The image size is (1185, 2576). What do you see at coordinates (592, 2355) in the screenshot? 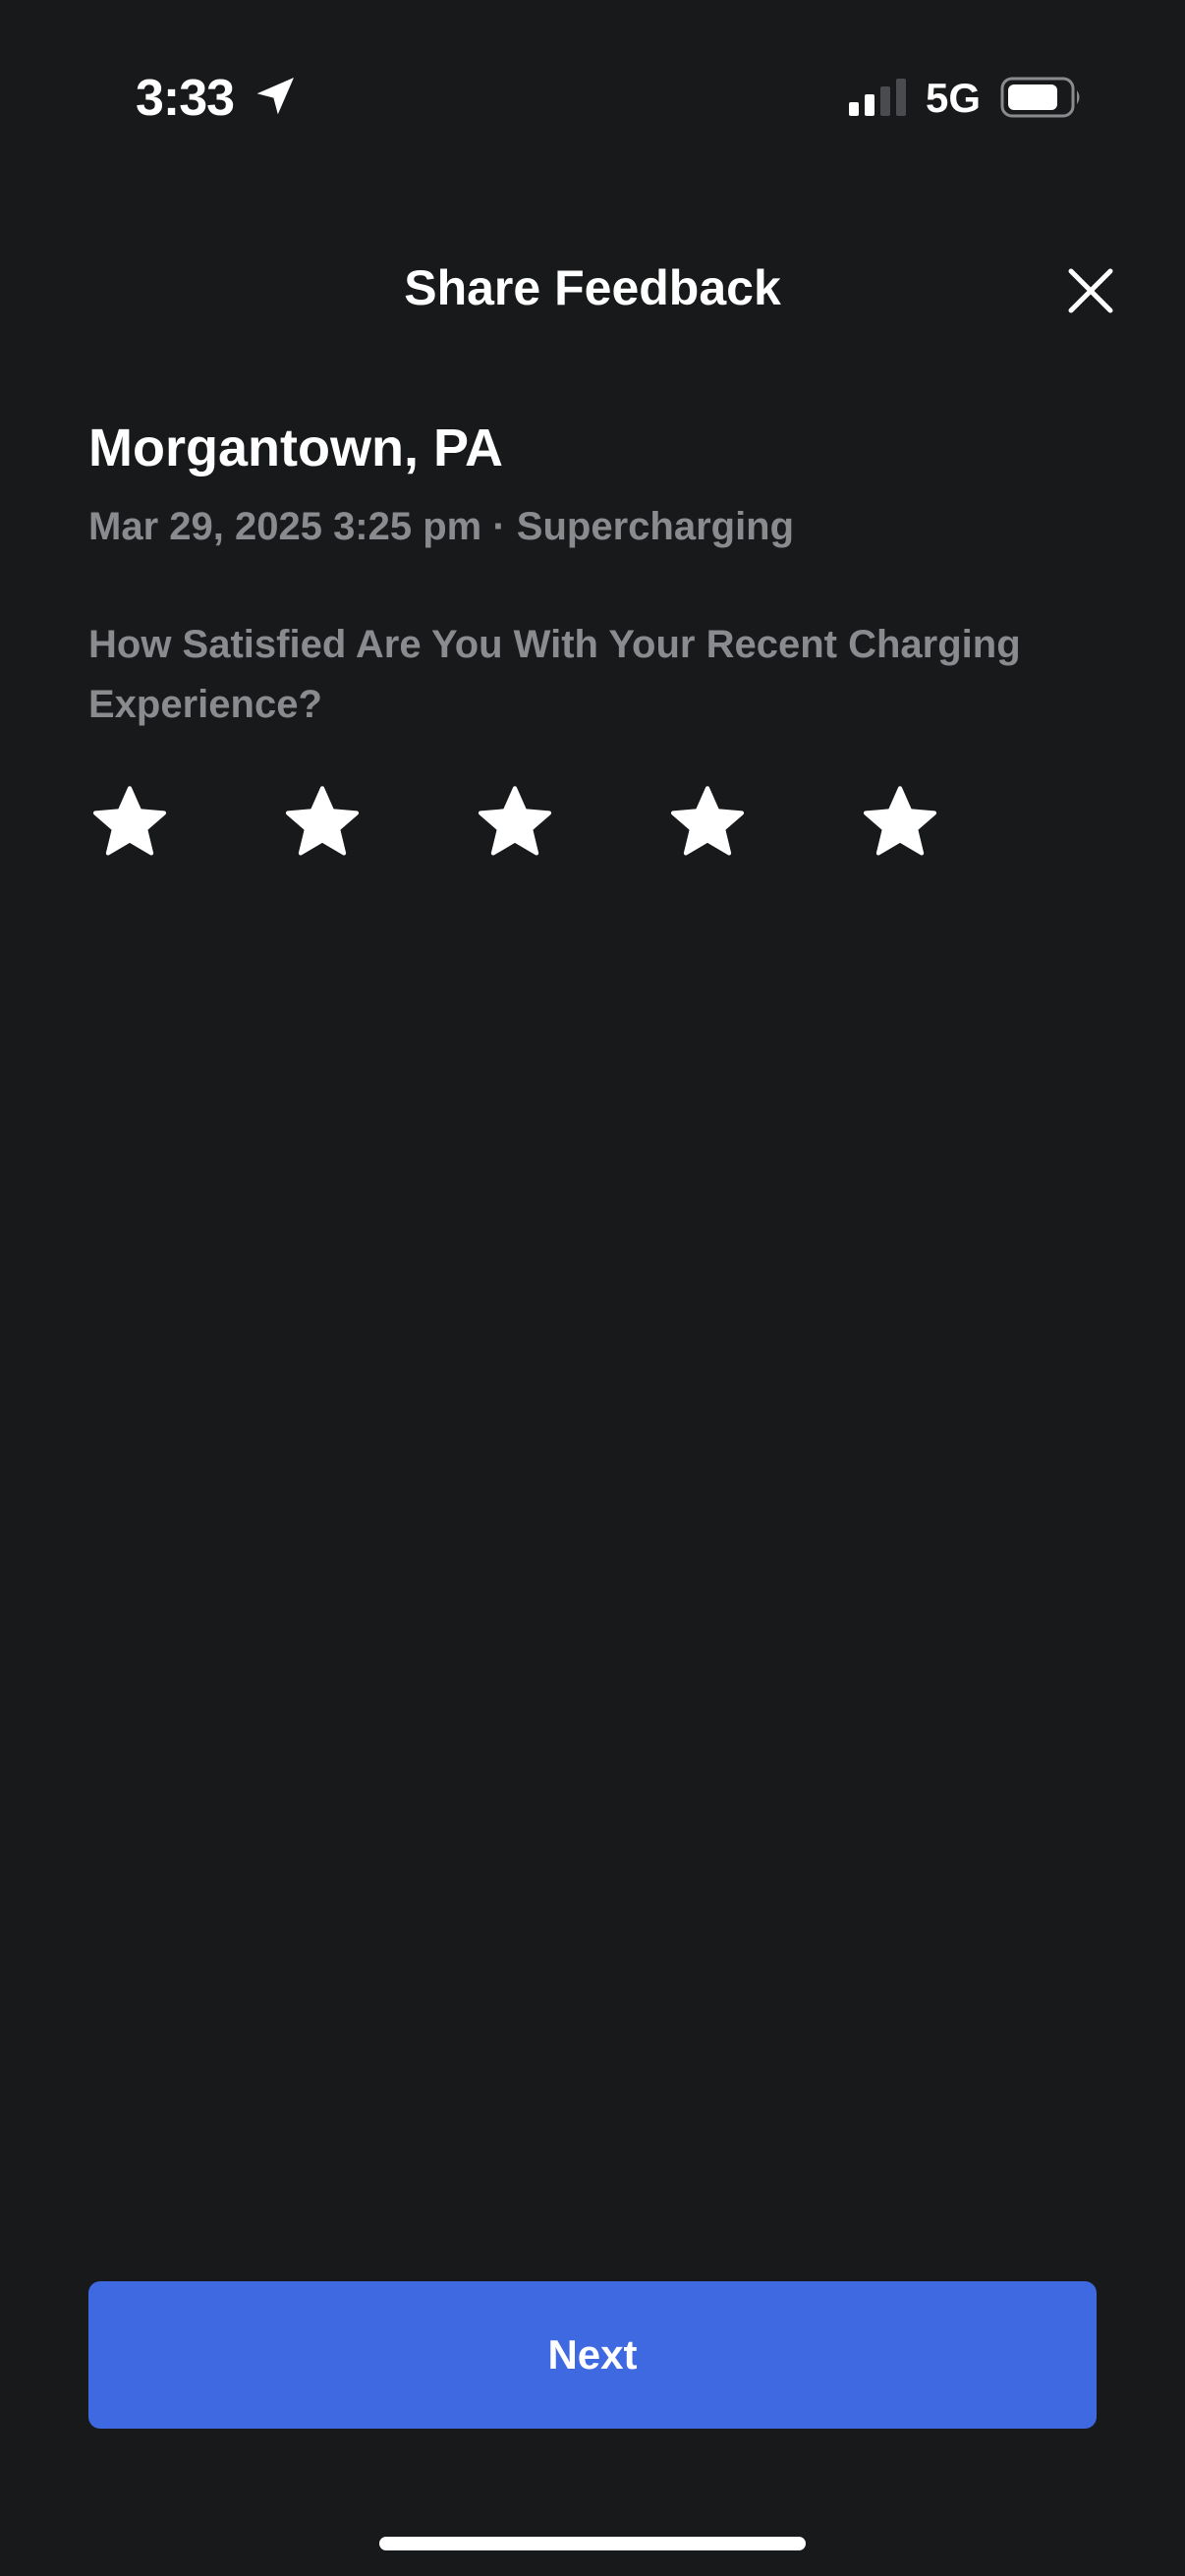
I see `next-button: Next` at bounding box center [592, 2355].